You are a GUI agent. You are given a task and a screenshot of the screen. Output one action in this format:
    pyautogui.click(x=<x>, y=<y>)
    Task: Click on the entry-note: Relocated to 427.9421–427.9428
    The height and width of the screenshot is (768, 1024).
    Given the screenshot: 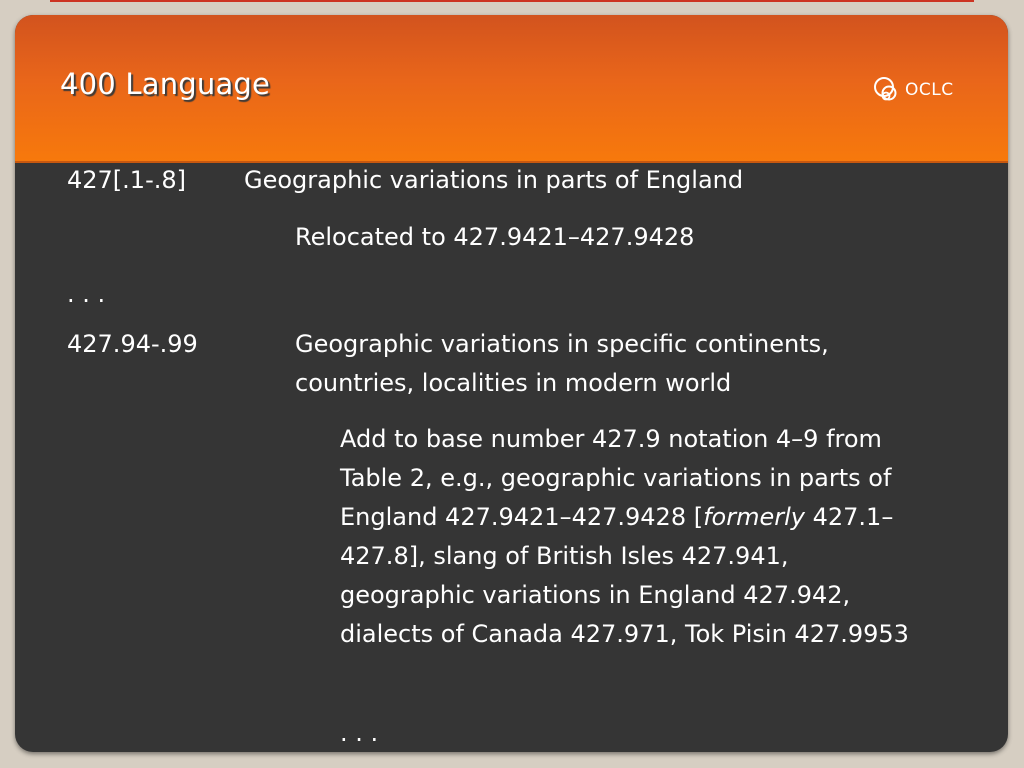 What is the action you would take?
    pyautogui.click(x=495, y=237)
    